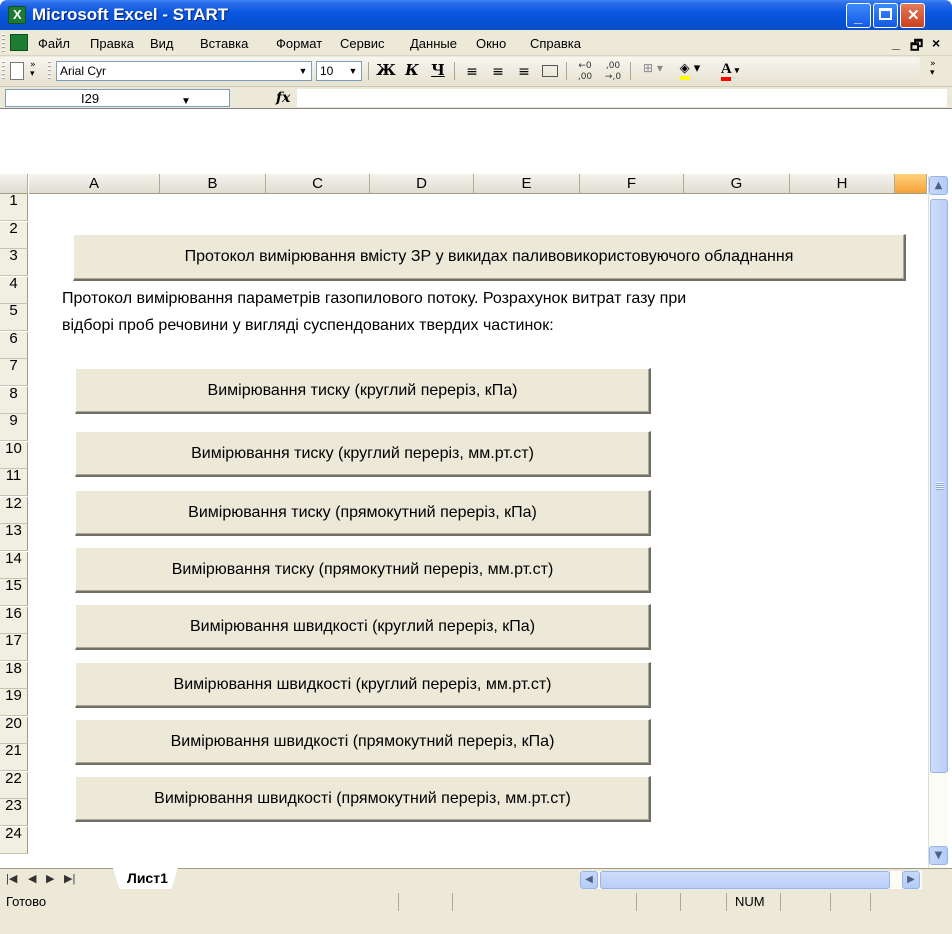 The height and width of the screenshot is (934, 952). Describe the element at coordinates (885, 15) in the screenshot. I see `maximize-button` at that location.